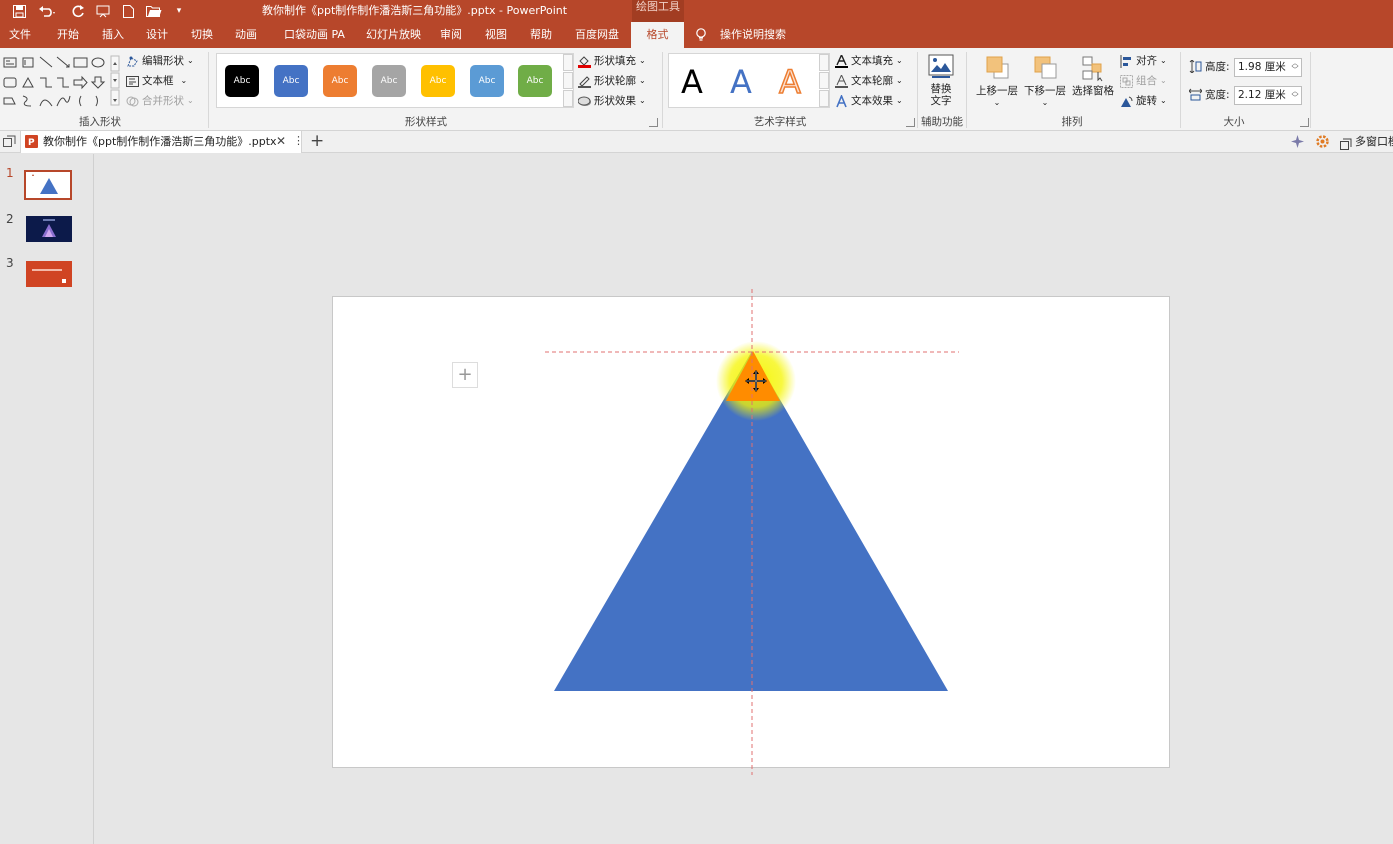 The image size is (1393, 844). What do you see at coordinates (78, 11) in the screenshot?
I see `redo-icon` at bounding box center [78, 11].